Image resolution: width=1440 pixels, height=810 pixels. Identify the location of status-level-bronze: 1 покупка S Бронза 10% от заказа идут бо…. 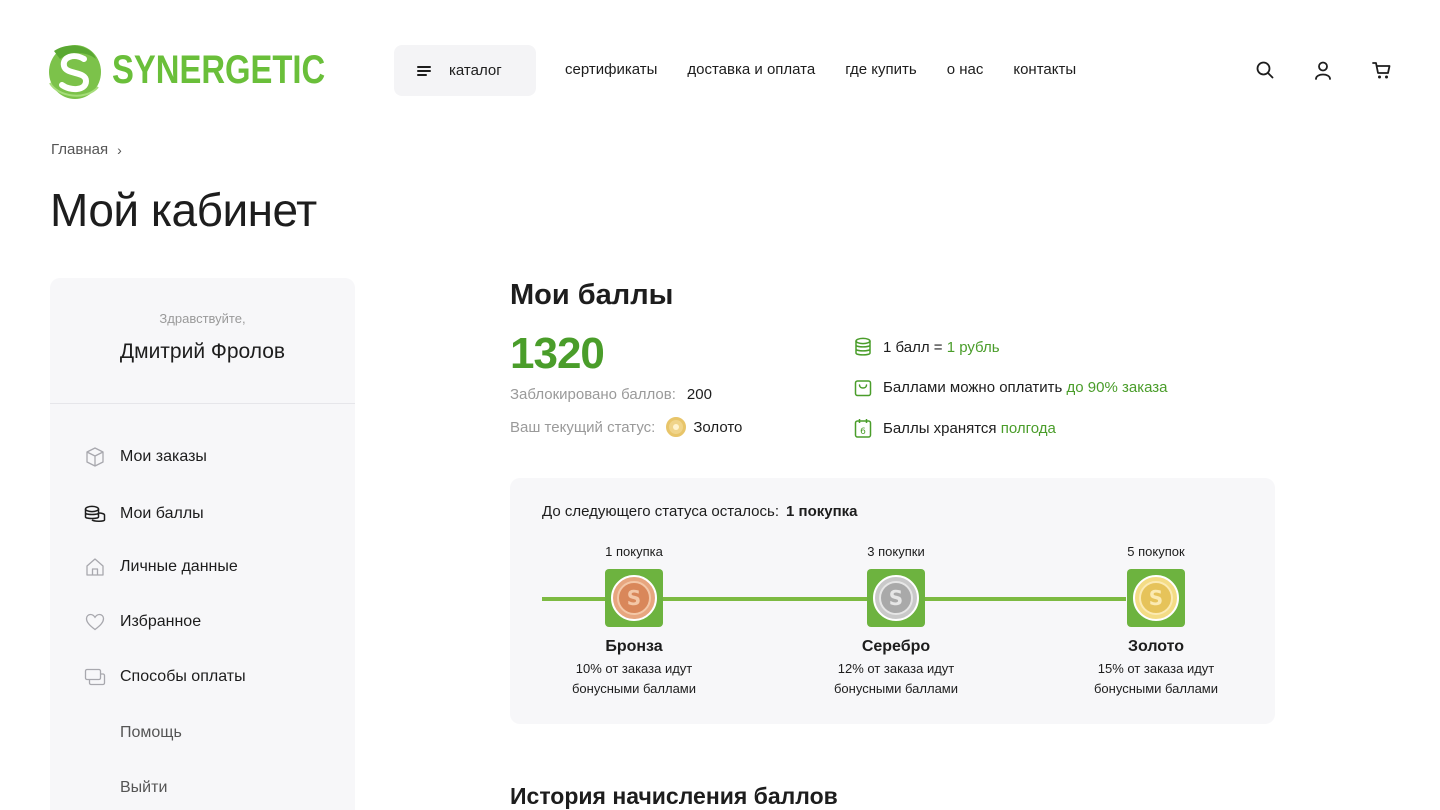
(634, 621).